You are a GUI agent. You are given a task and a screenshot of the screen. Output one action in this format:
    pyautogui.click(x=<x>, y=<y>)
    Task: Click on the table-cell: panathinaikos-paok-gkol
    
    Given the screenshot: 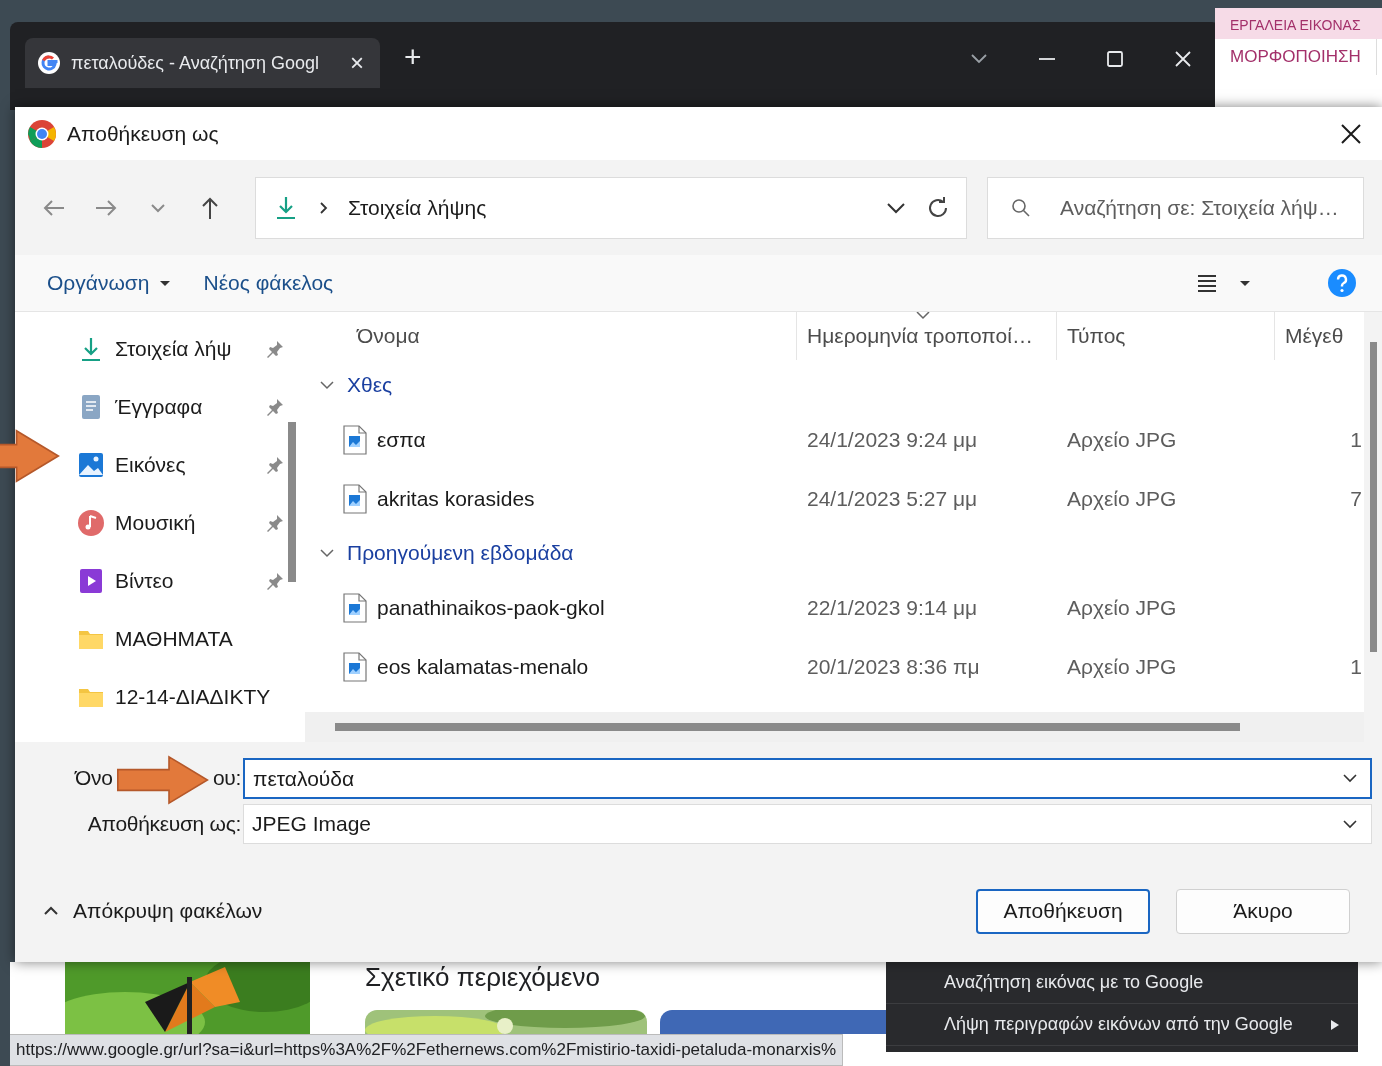 What is the action you would take?
    pyautogui.click(x=491, y=607)
    